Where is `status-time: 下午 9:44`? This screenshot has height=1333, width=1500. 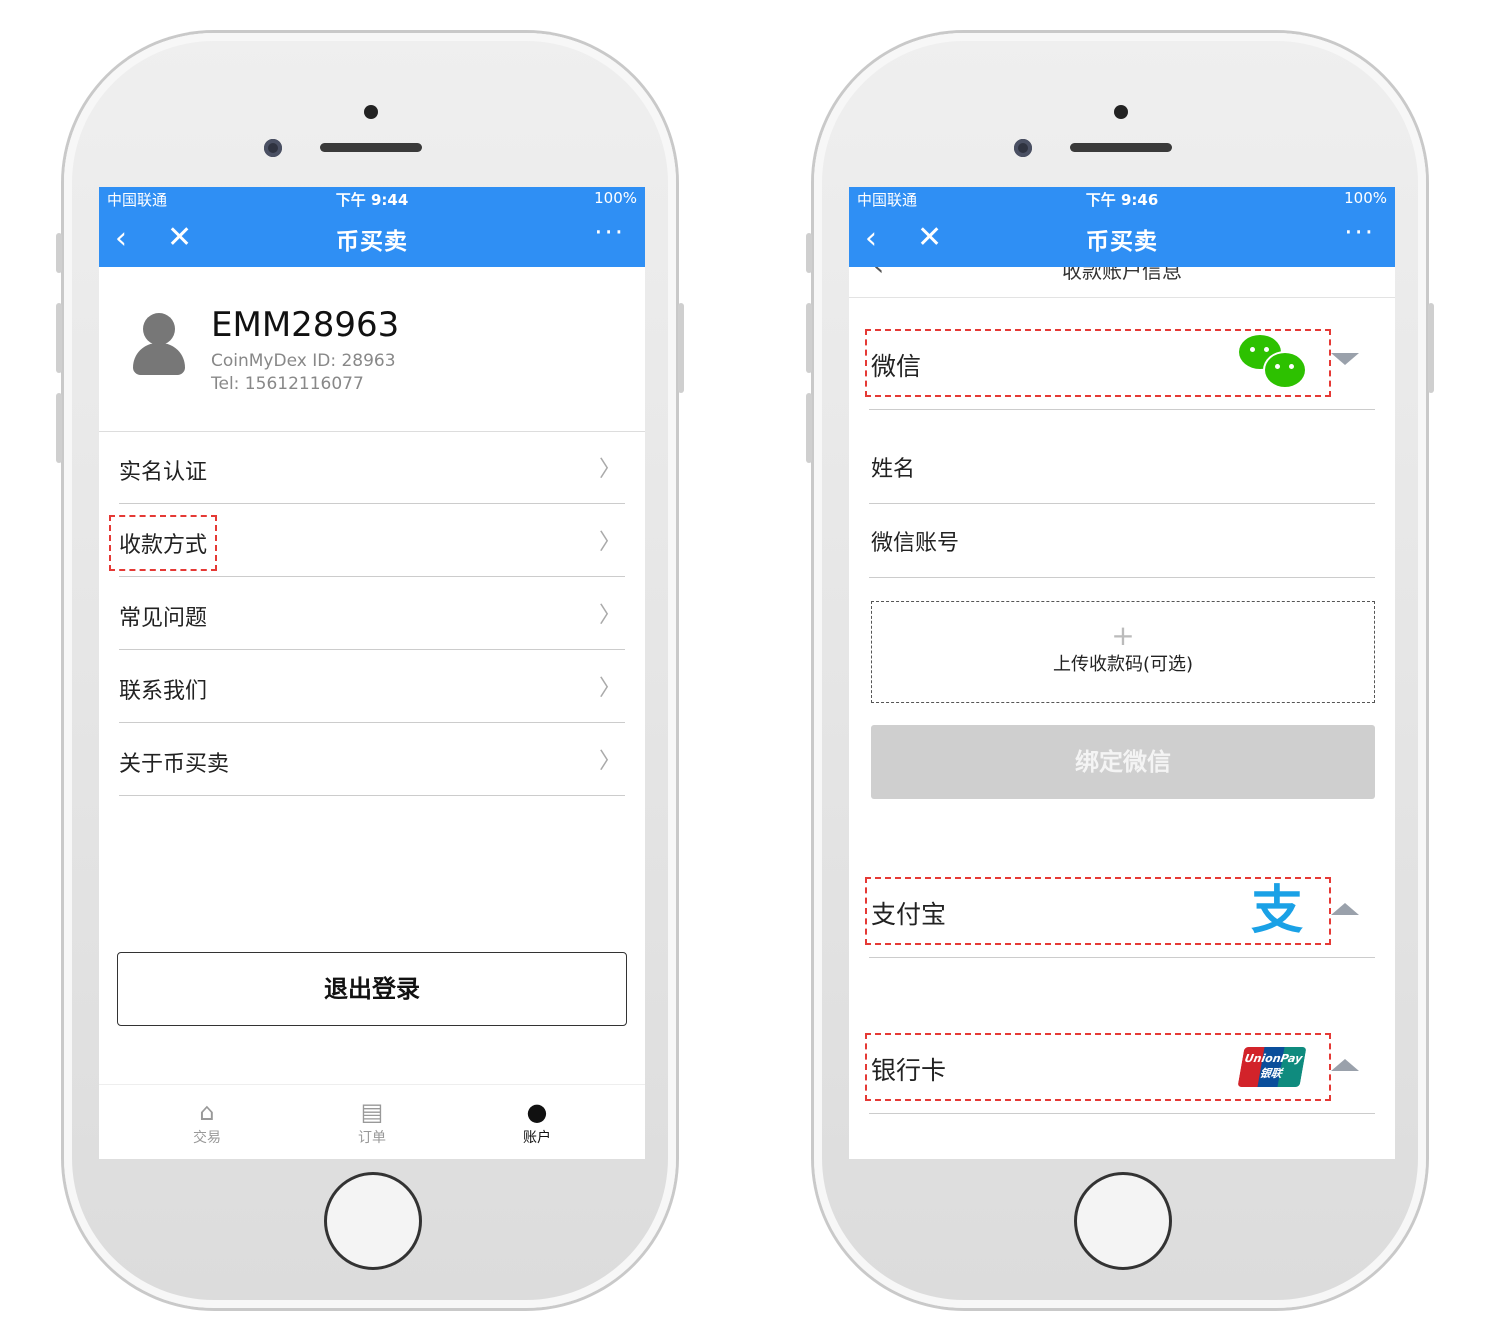 status-time: 下午 9:44 is located at coordinates (372, 200).